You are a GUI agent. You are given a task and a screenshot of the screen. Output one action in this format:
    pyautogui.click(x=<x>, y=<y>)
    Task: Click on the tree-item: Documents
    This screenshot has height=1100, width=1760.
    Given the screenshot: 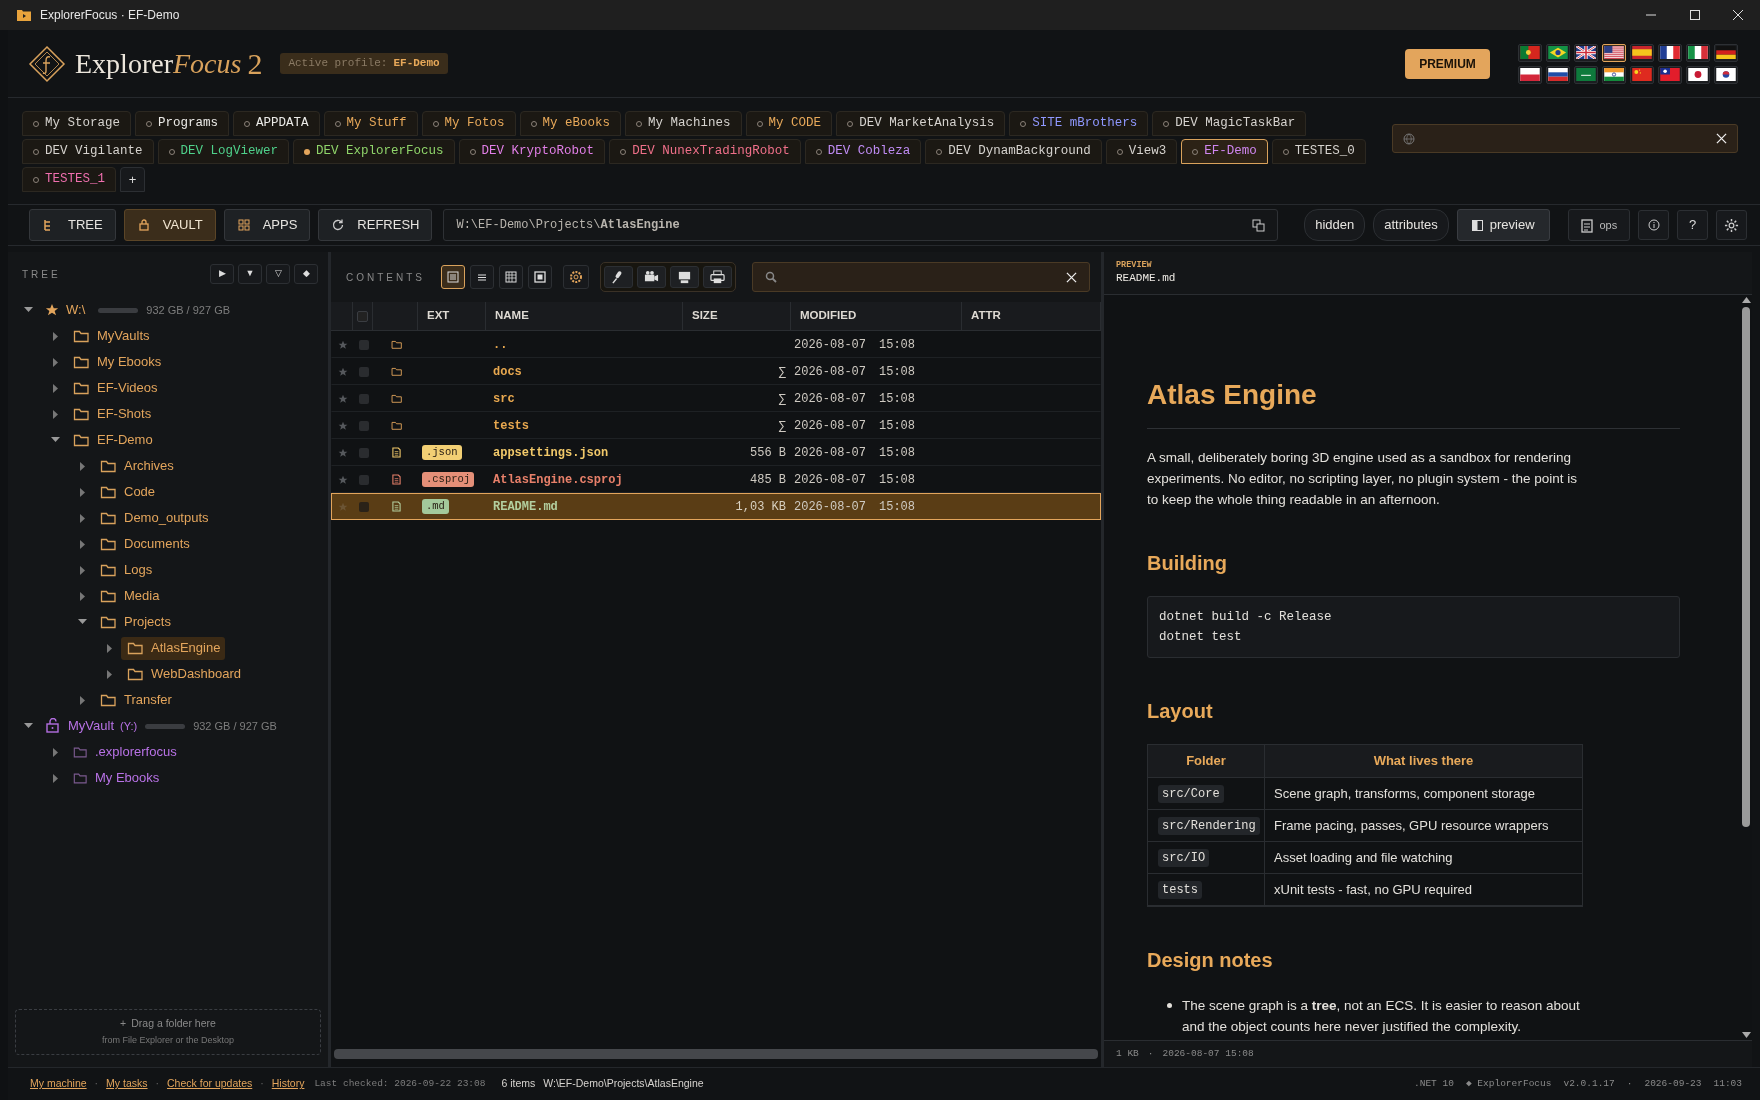 What is the action you would take?
    pyautogui.click(x=144, y=544)
    